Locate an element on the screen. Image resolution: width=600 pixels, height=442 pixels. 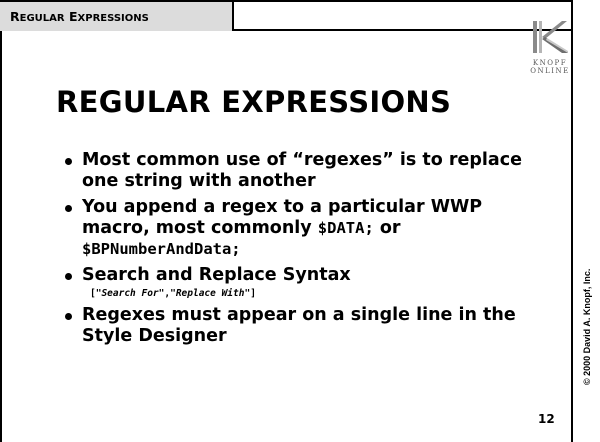
code-macro-bpnumber: $BPNumberAndData; is located at coordinates (161, 249).